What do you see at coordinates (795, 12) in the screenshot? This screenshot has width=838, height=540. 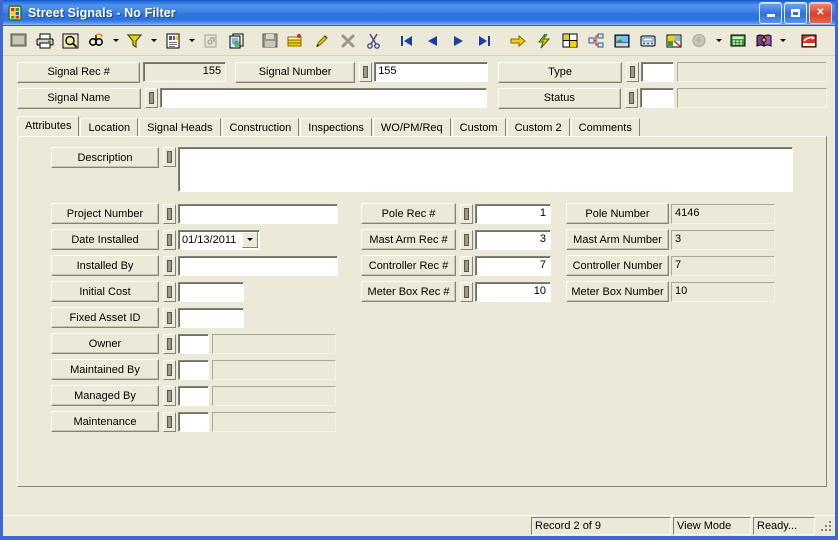 I see `maximize-button` at bounding box center [795, 12].